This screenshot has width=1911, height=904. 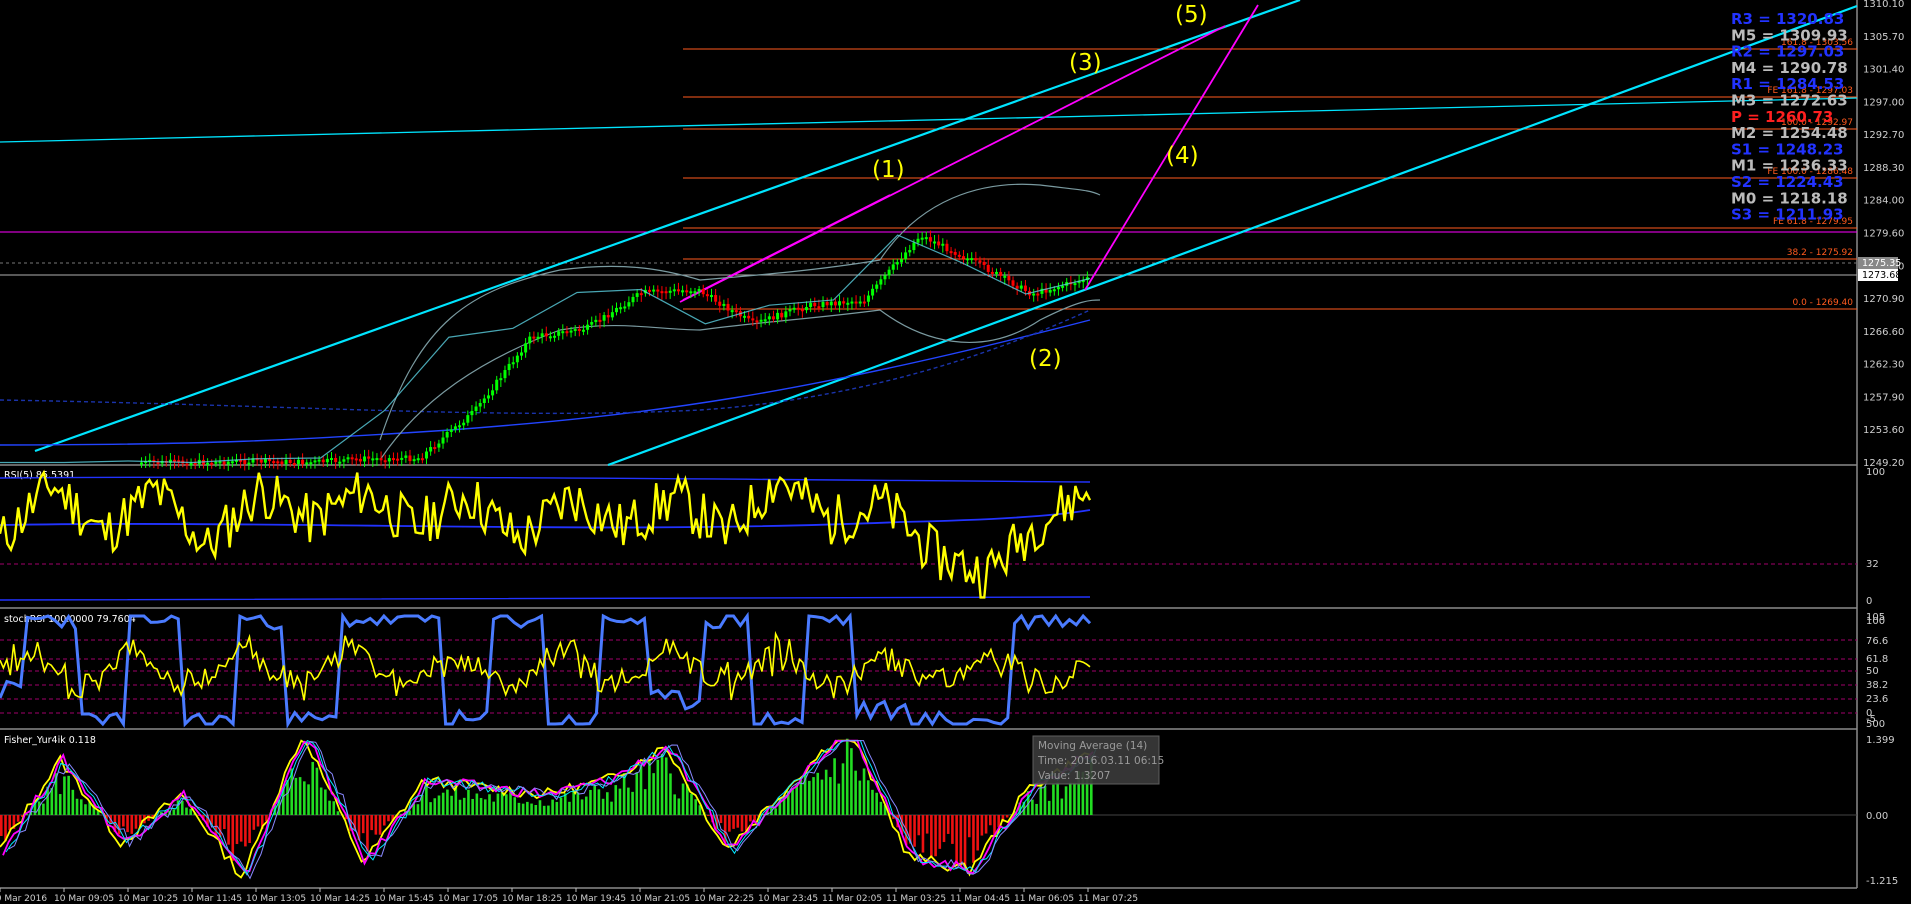 What do you see at coordinates (1883, 70) in the screenshot?
I see `price-tick: 1301.40` at bounding box center [1883, 70].